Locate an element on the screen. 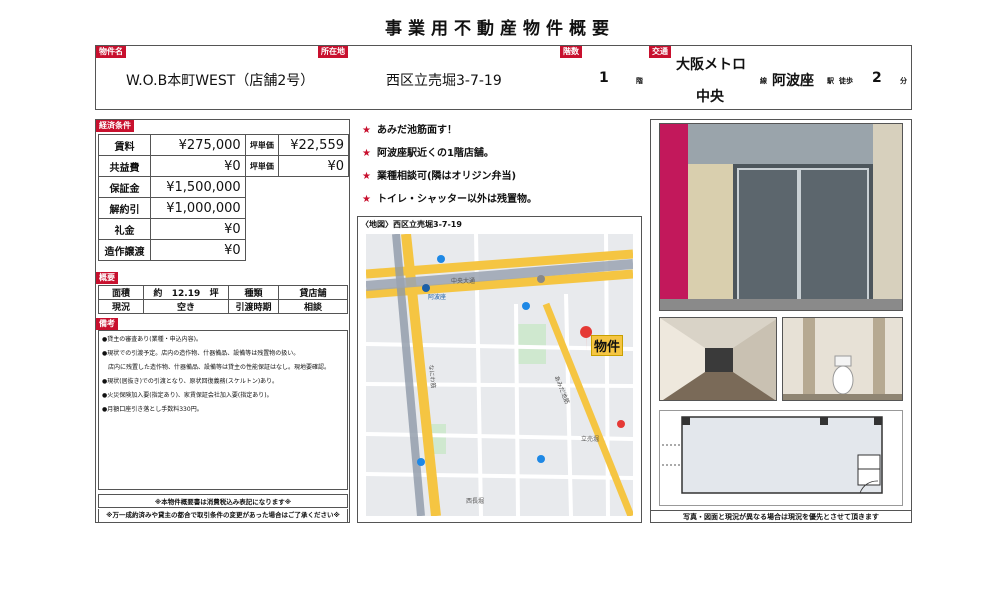 The image size is (1000, 600). overview-table: 面積 約 12.19 坪 種類 貸店舗 現況 空き 引渡時期 相談 is located at coordinates (223, 299).